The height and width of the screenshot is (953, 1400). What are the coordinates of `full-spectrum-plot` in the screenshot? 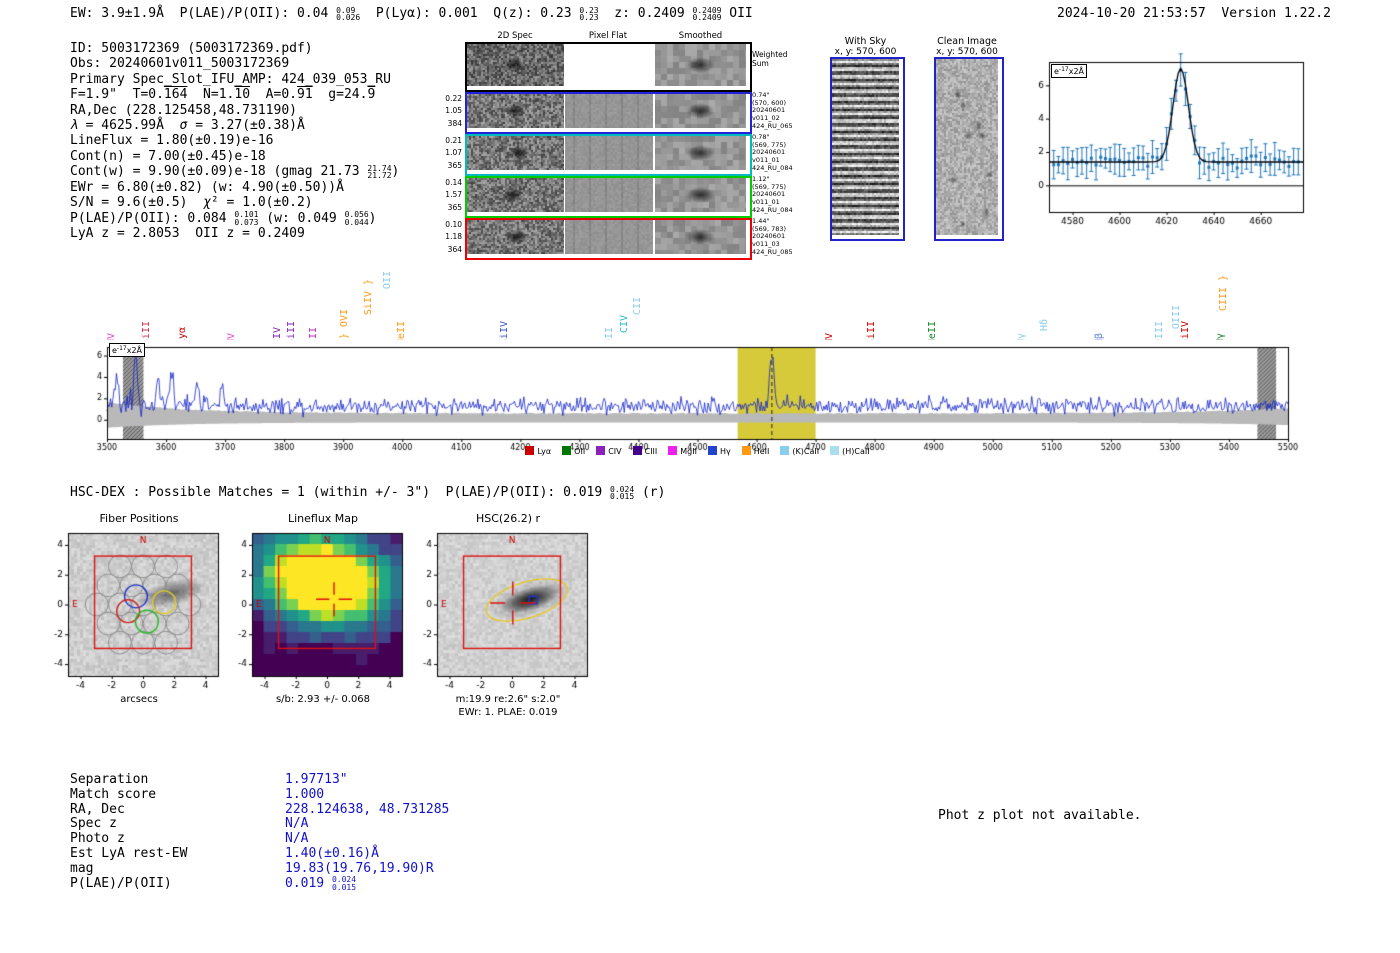 It's located at (694, 396).